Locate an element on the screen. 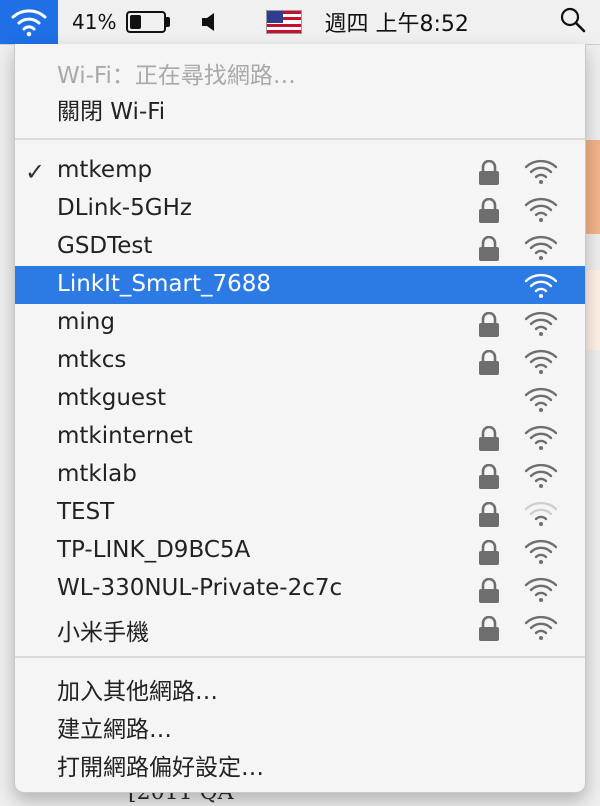 Image resolution: width=600 pixels, height=806 pixels. speaker-icon is located at coordinates (208, 22).